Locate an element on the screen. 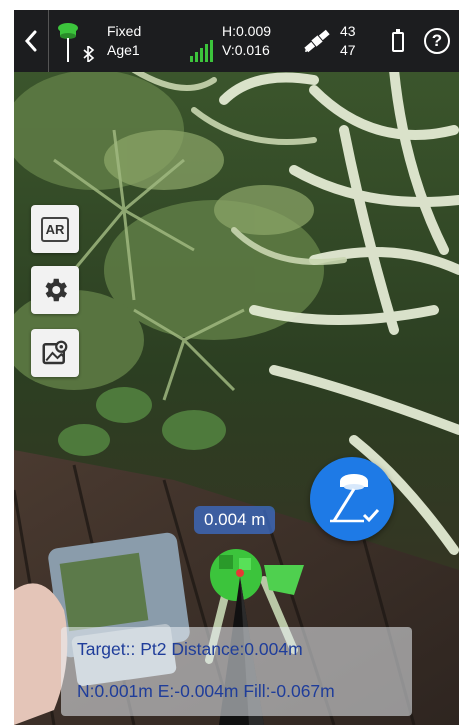 This screenshot has width=459, height=725. stakeout-confirm-button is located at coordinates (352, 499).